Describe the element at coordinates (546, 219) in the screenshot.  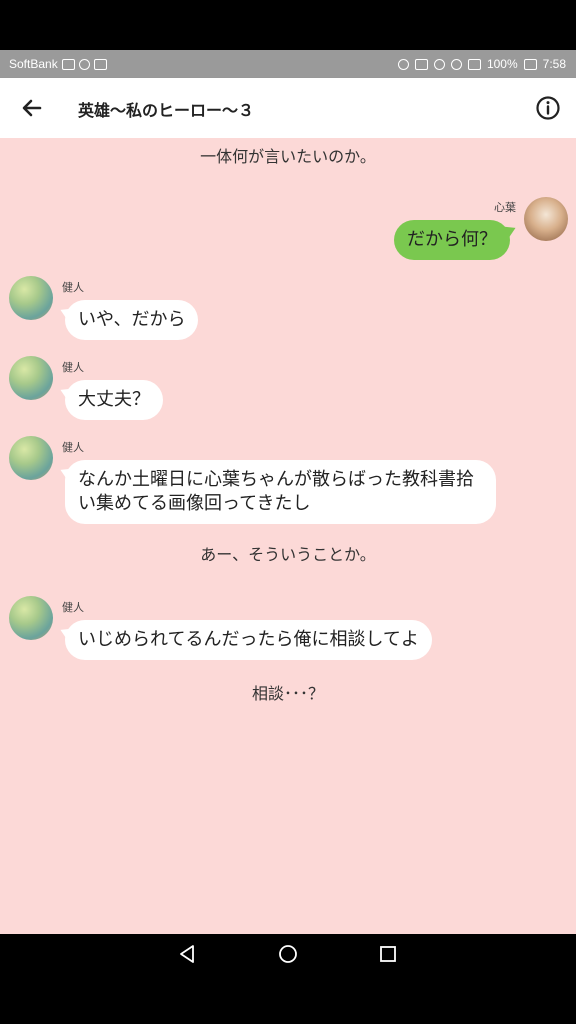
I see `avatar-self` at that location.